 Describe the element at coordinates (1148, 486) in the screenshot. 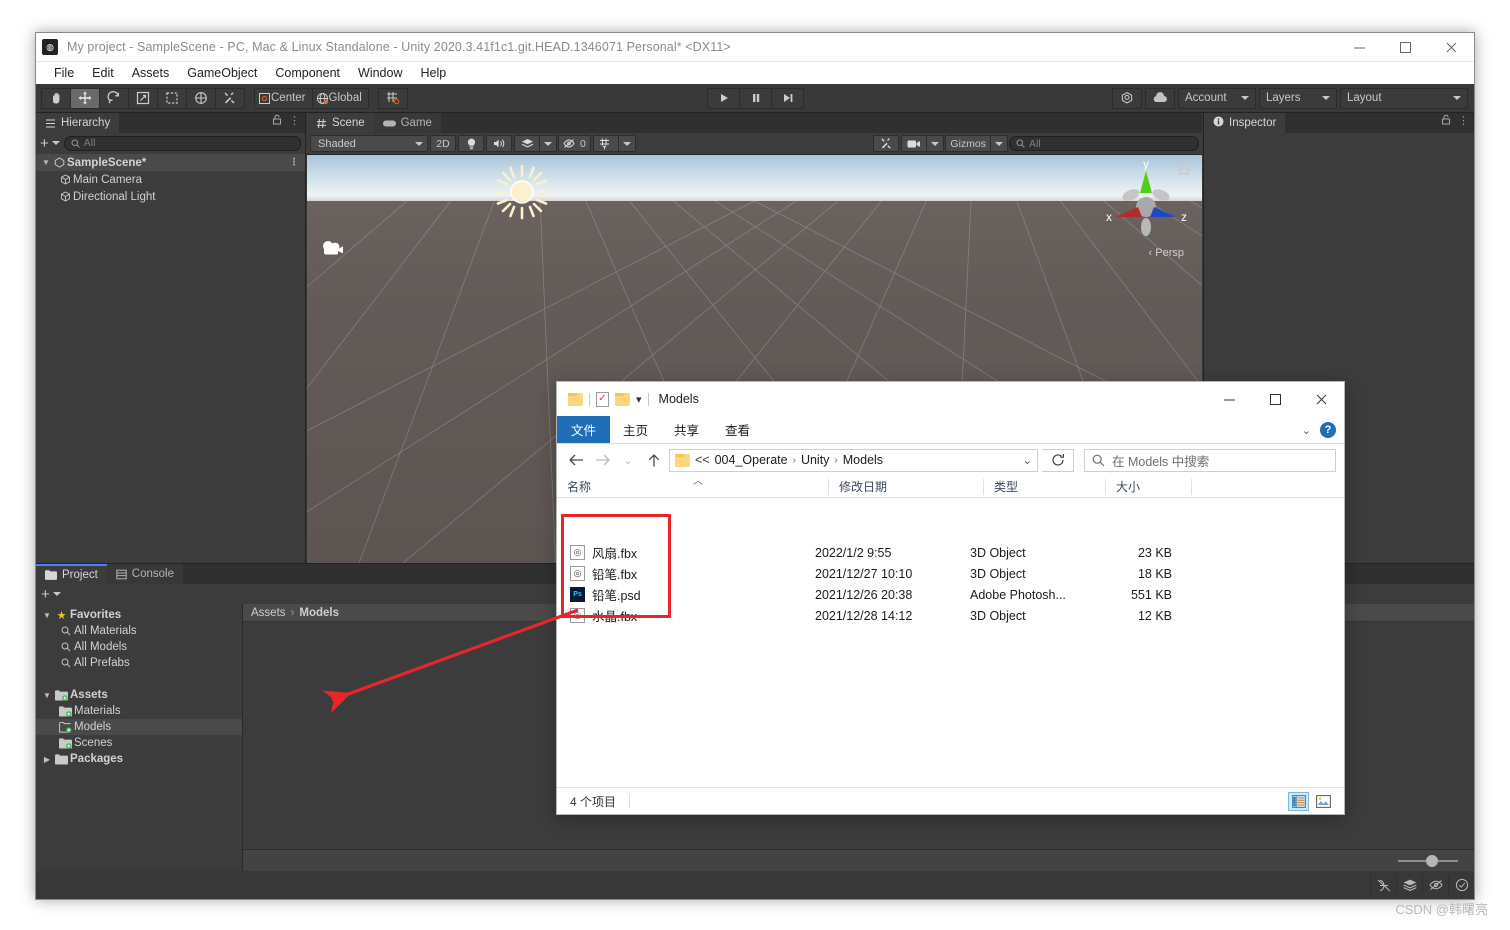

I see `column-header-size: 大小` at that location.